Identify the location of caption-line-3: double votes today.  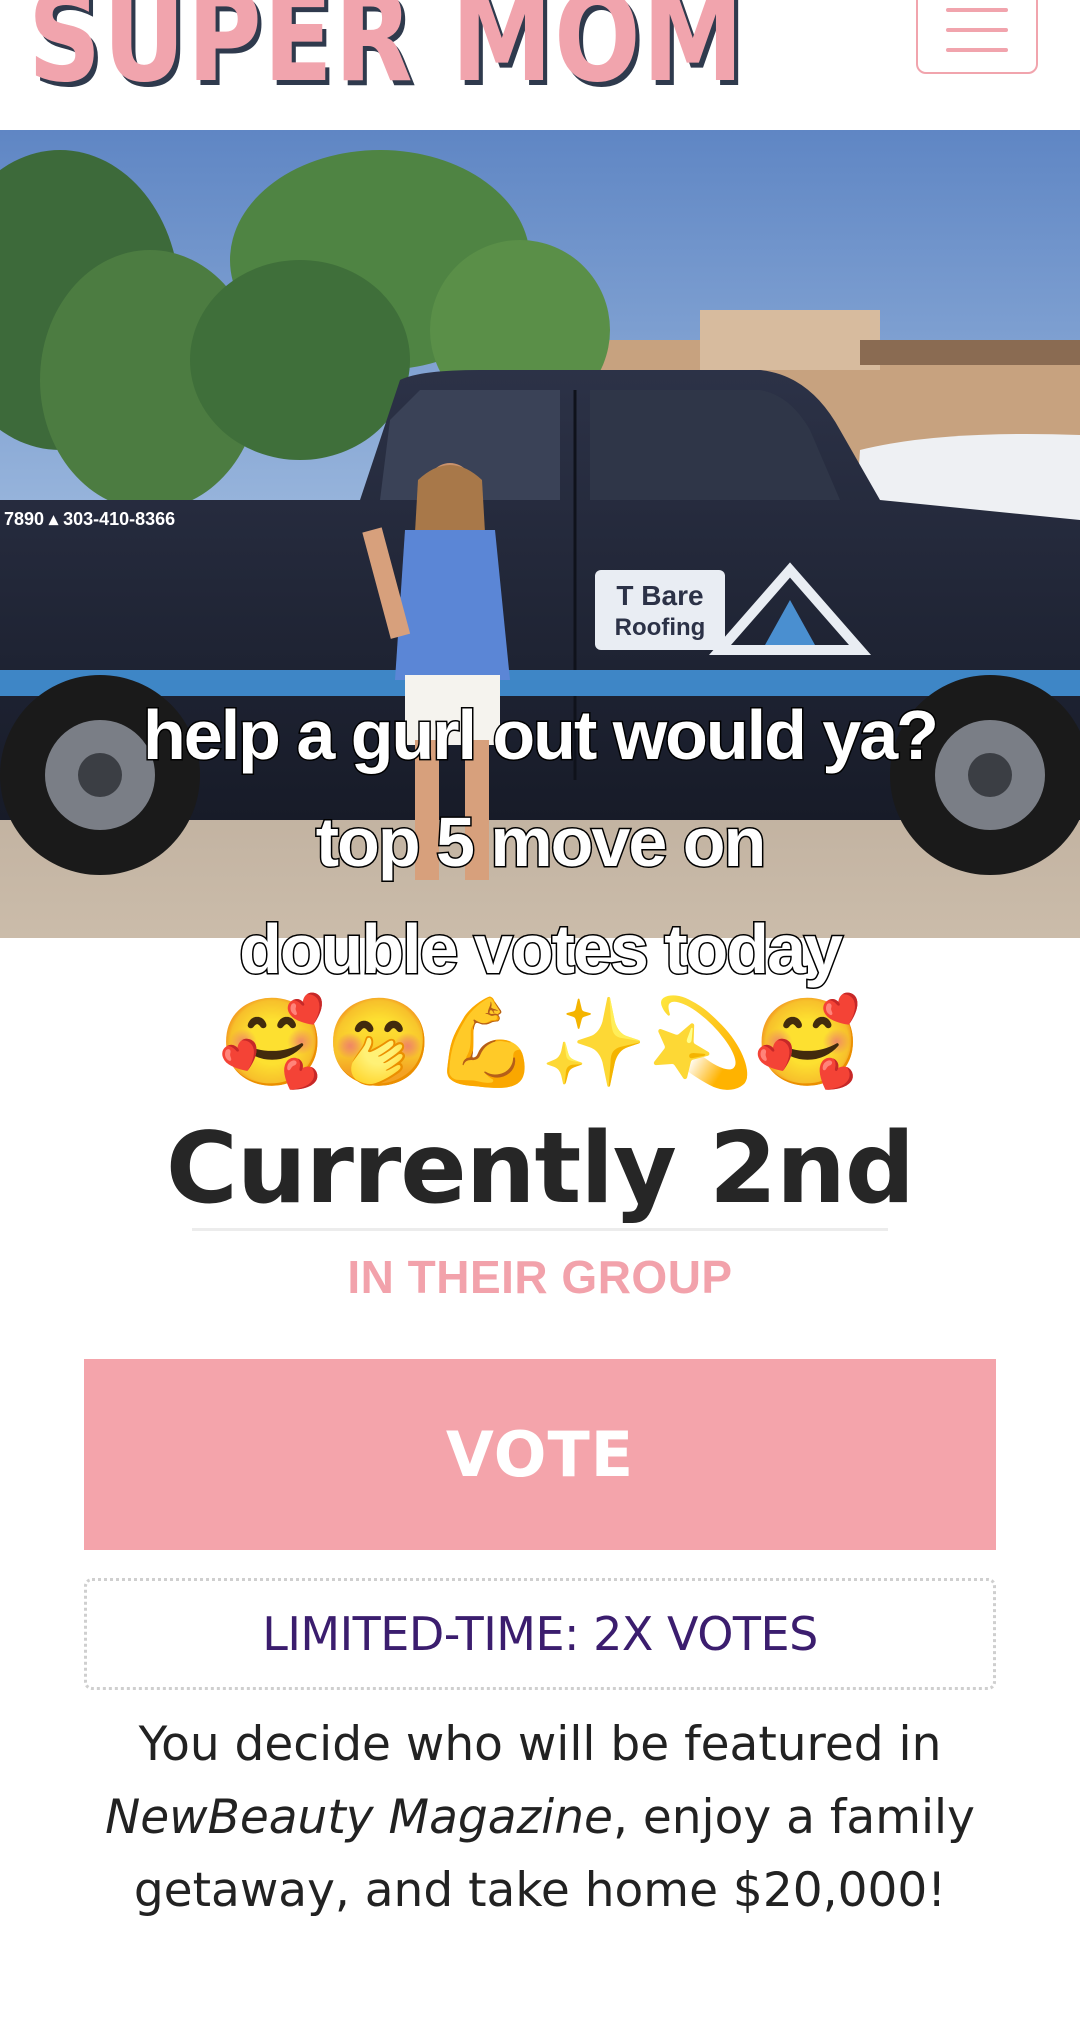
(541, 949).